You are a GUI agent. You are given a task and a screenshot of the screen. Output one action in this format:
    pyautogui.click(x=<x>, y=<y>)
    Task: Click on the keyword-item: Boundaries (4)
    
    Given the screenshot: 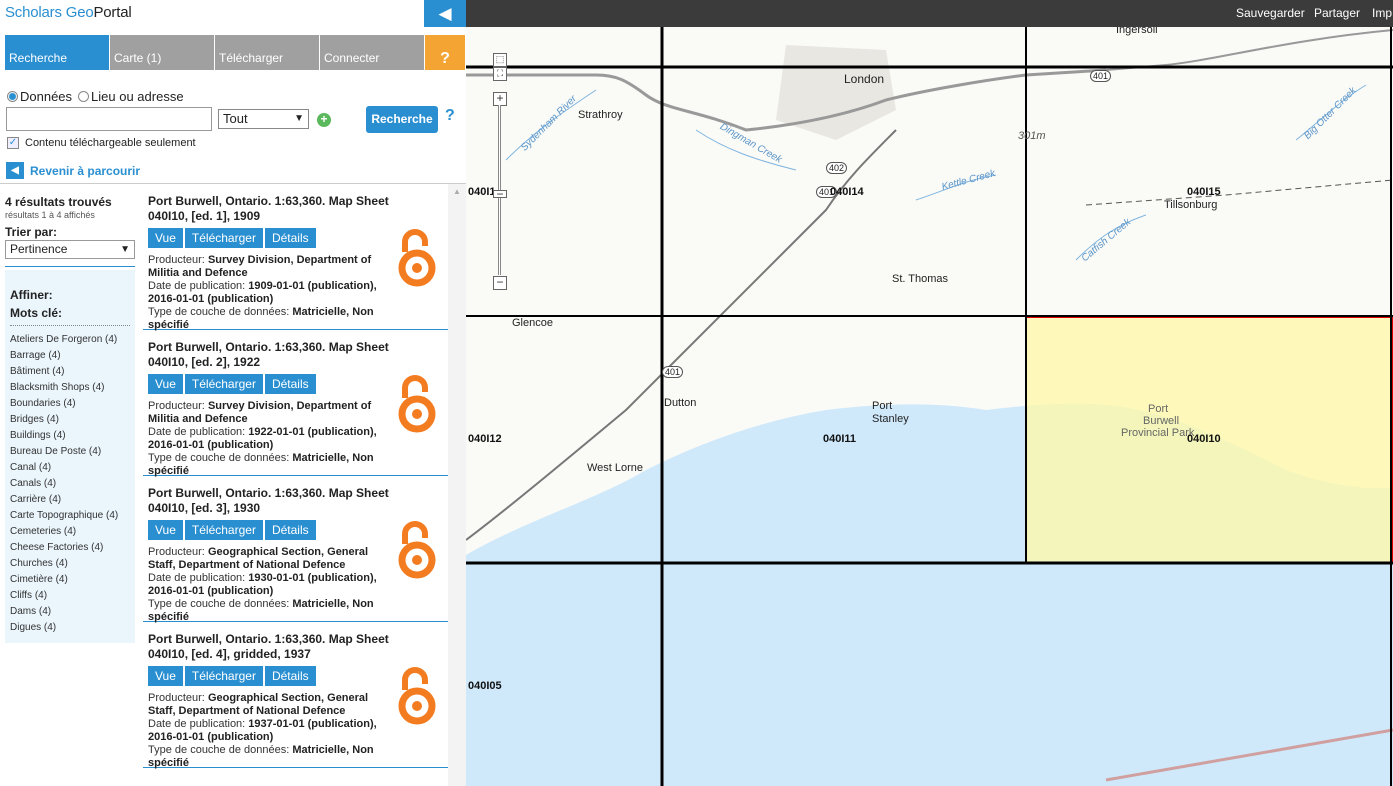 What is the action you would take?
    pyautogui.click(x=64, y=406)
    